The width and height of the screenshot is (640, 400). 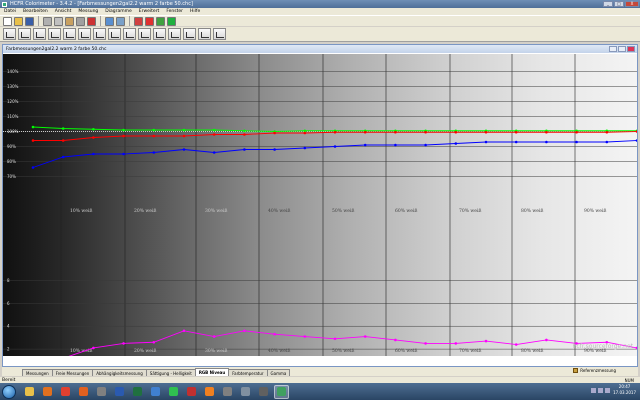 I want to click on menu-fenster: Fenster, so click(x=174, y=11).